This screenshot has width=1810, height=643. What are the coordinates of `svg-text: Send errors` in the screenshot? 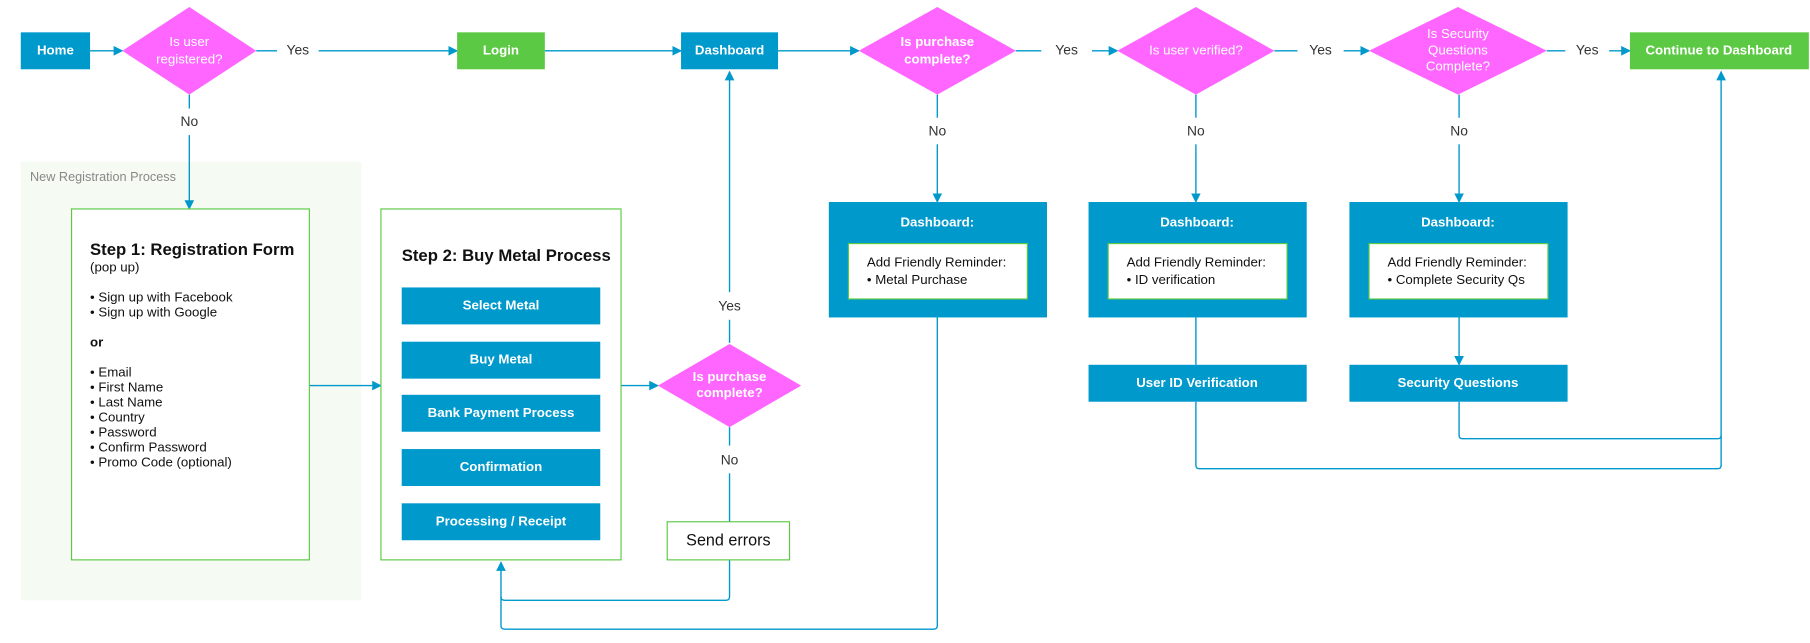 It's located at (728, 541).